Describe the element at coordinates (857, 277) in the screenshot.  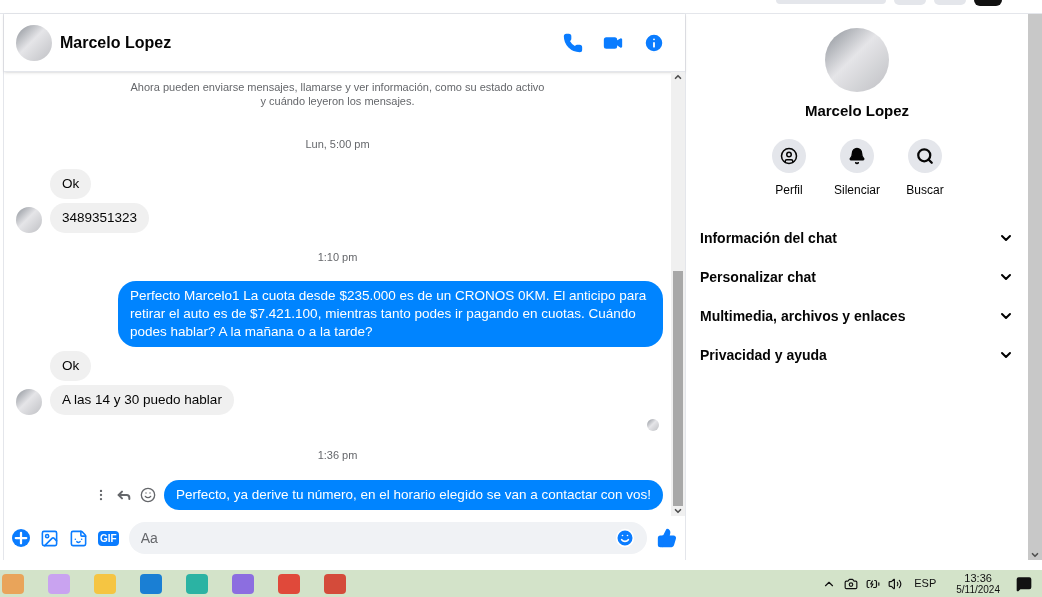
I see `section-header: Personalizar chat` at that location.